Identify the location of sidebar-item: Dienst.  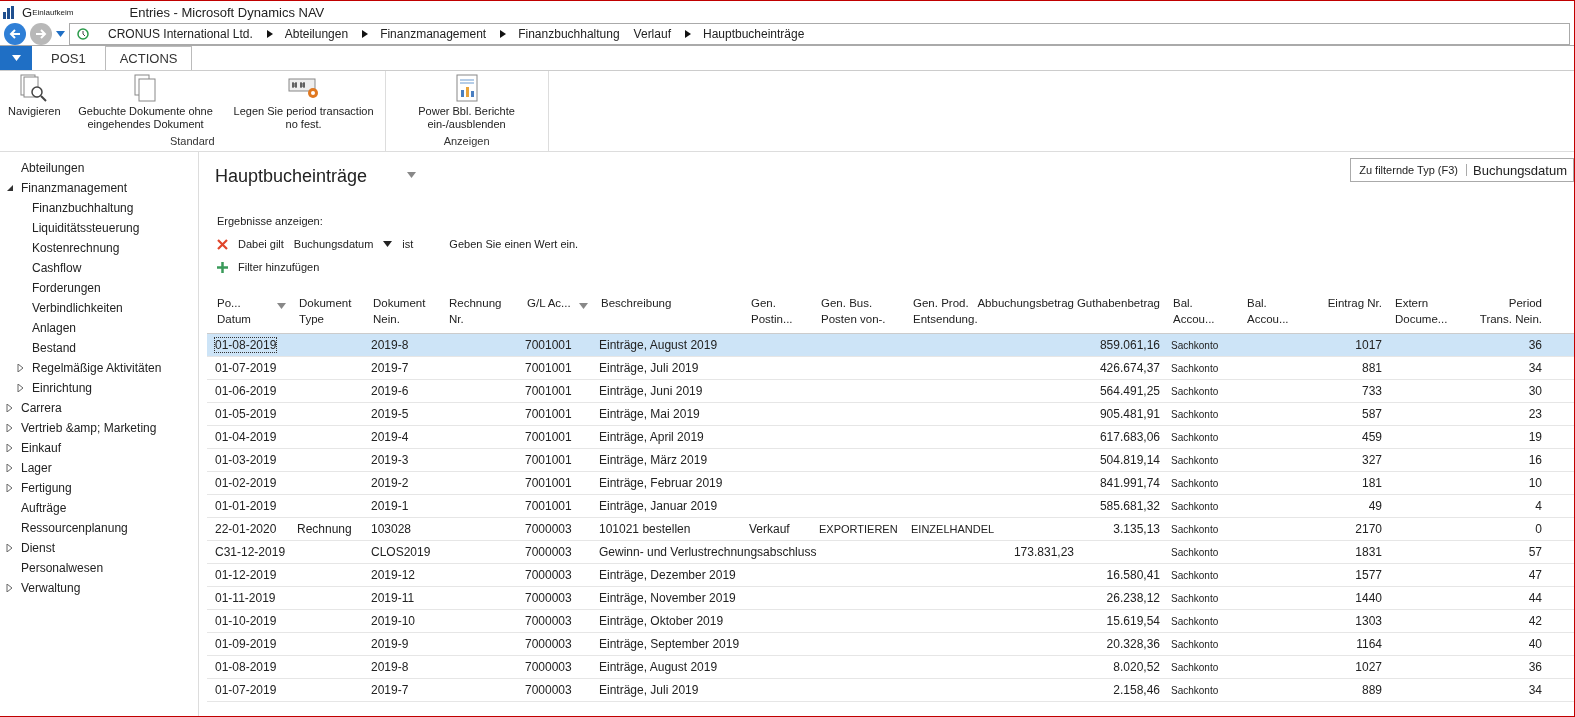
(38, 548).